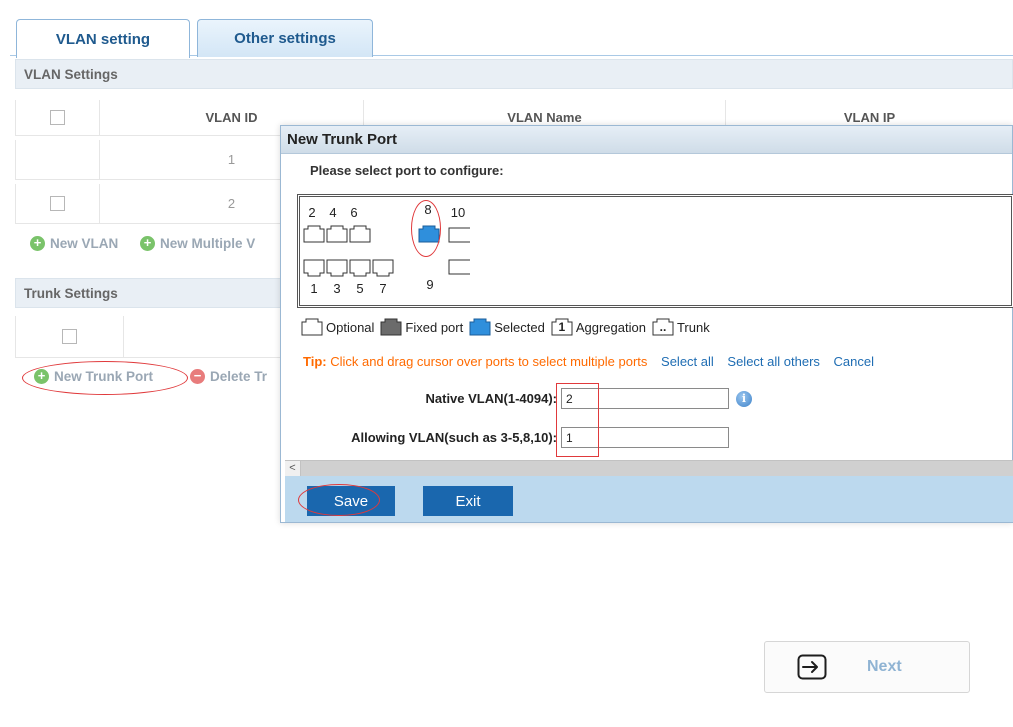 Image resolution: width=1013 pixels, height=727 pixels. What do you see at coordinates (693, 327) in the screenshot?
I see `legend-trunk-label: Trunk` at bounding box center [693, 327].